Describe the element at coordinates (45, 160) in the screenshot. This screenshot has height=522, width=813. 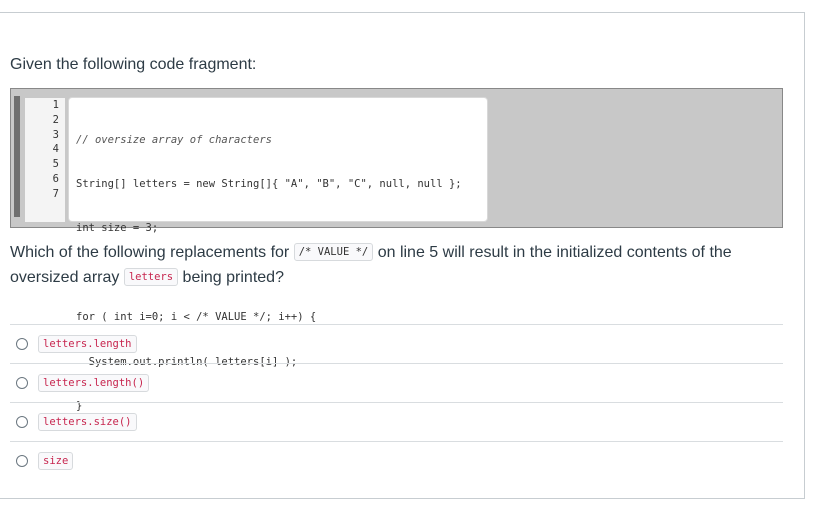
I see `line-numbers: 1 2 3 4 5 6 7` at that location.